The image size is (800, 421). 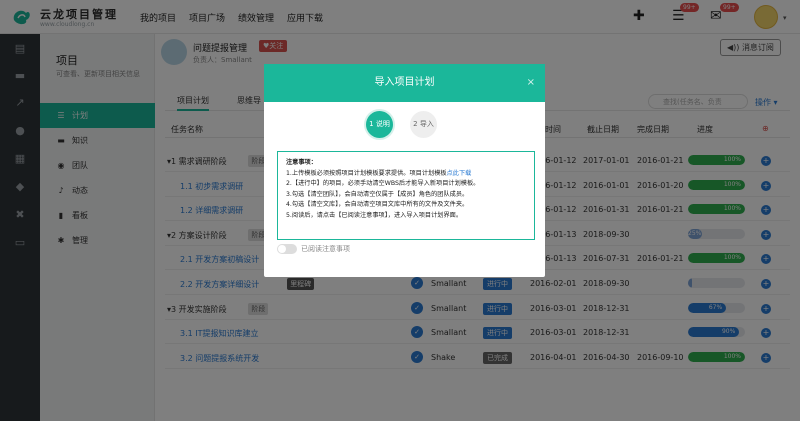 What do you see at coordinates (377, 194) in the screenshot?
I see `notice-line-3: 3.勾选【清空团队】，会自动清空仅属于【成员】角色的团队成员。` at bounding box center [377, 194].